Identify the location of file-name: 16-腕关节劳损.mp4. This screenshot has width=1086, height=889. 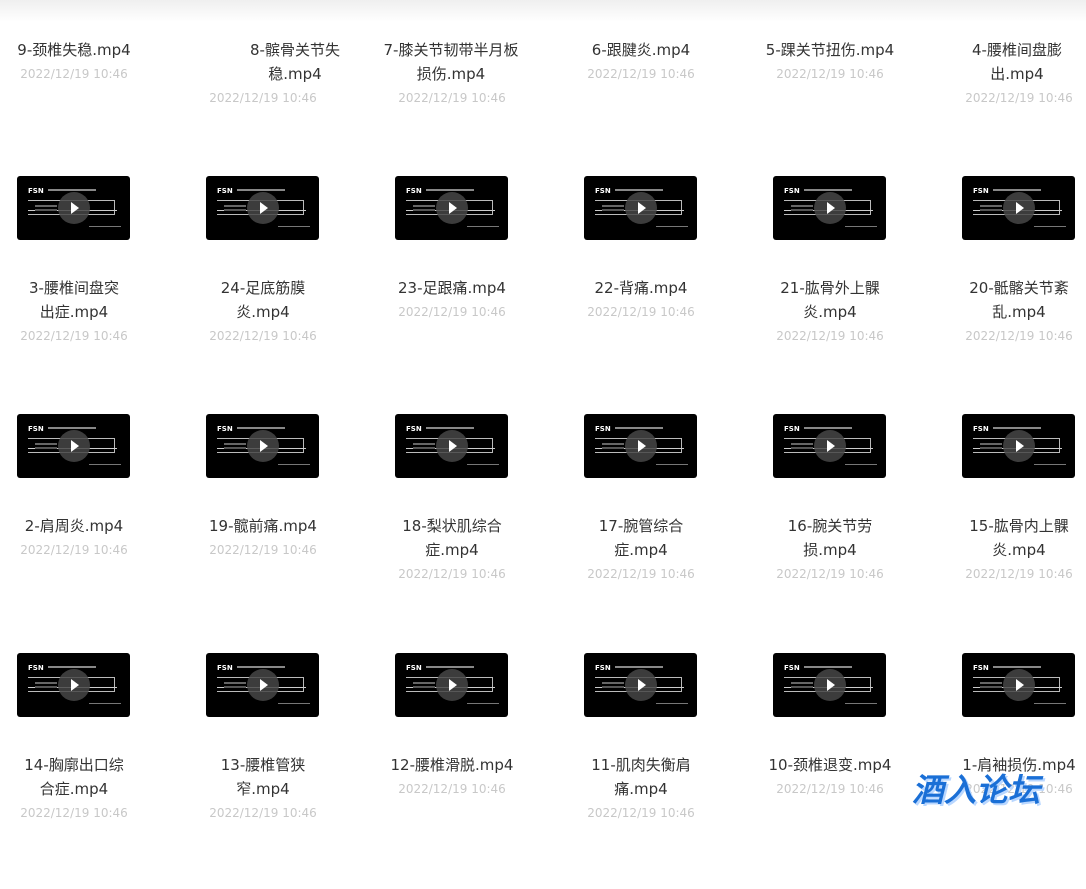
(830, 538).